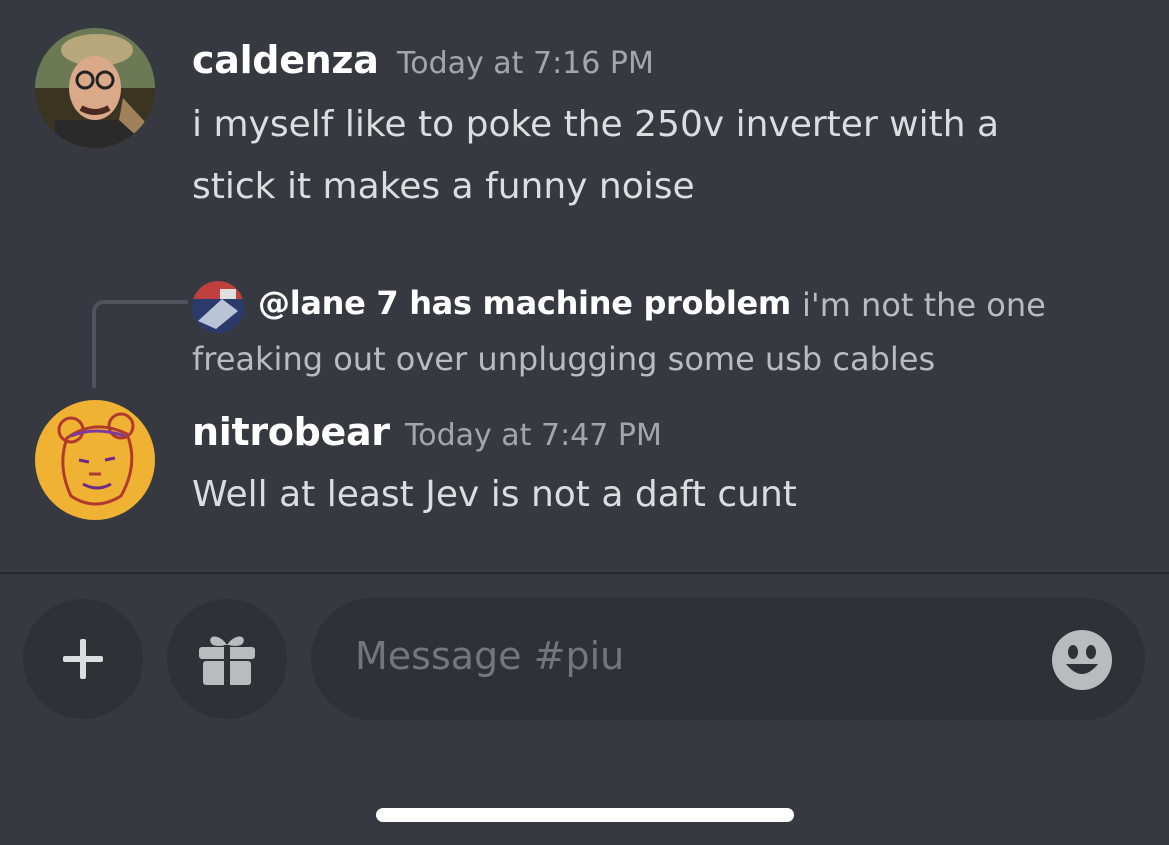  I want to click on avatar-caldenza, so click(95, 88).